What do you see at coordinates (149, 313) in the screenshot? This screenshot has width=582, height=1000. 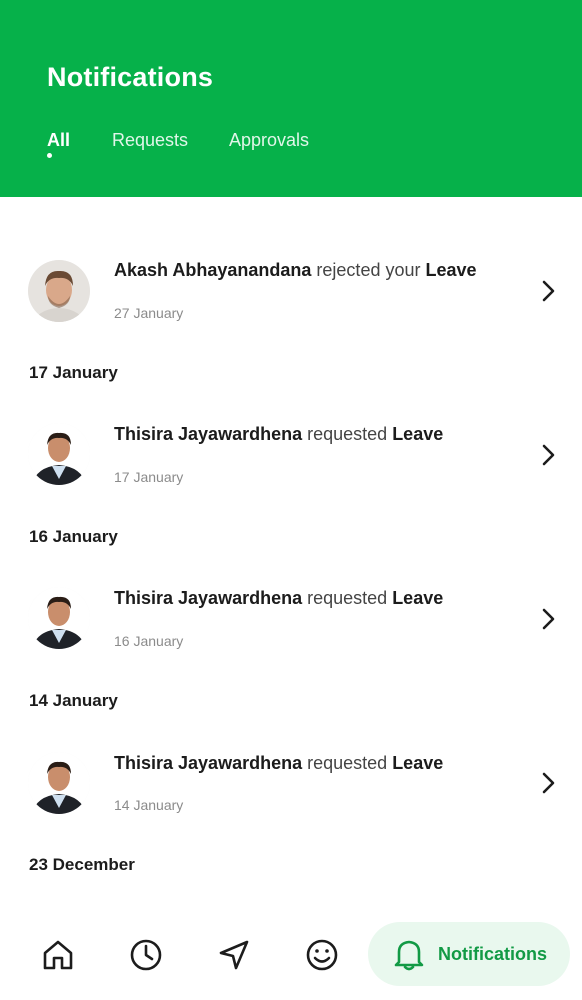 I see `notification-date: 27 January` at bounding box center [149, 313].